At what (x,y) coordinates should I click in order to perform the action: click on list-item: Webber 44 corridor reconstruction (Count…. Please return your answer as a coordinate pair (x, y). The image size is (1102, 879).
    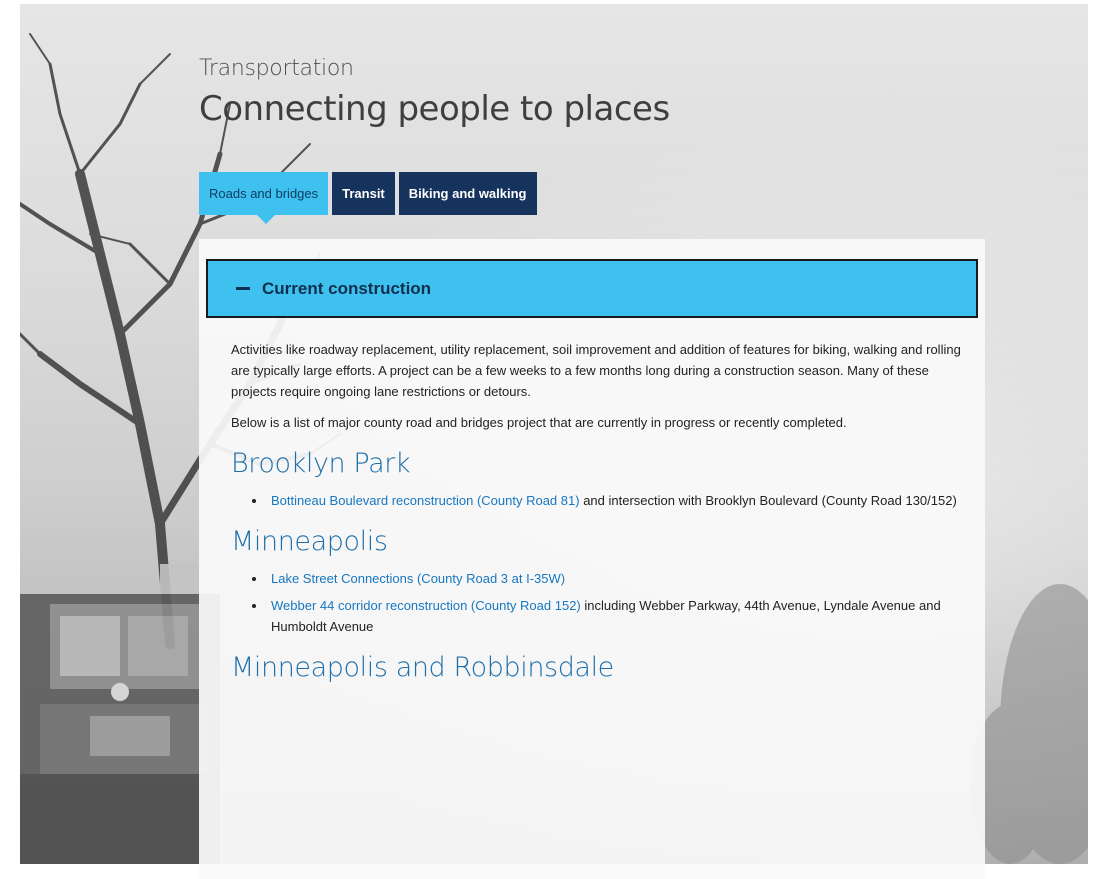
    Looking at the image, I should click on (606, 616).